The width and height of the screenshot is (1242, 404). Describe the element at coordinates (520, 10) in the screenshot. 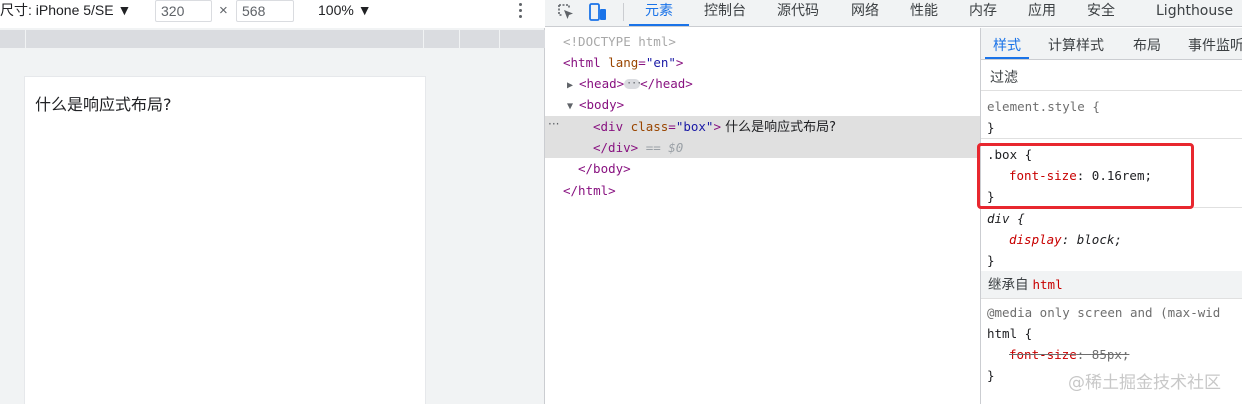

I see `more-options-icon` at that location.